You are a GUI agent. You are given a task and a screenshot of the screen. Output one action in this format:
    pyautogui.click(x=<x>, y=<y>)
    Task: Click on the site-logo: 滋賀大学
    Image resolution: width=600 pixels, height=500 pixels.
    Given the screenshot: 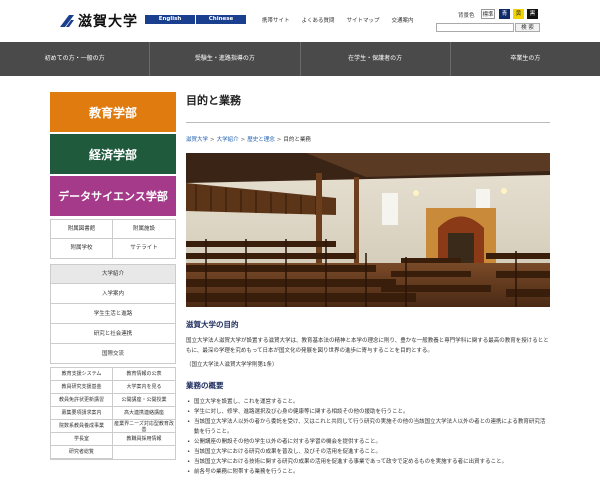 What is the action you would take?
    pyautogui.click(x=99, y=21)
    